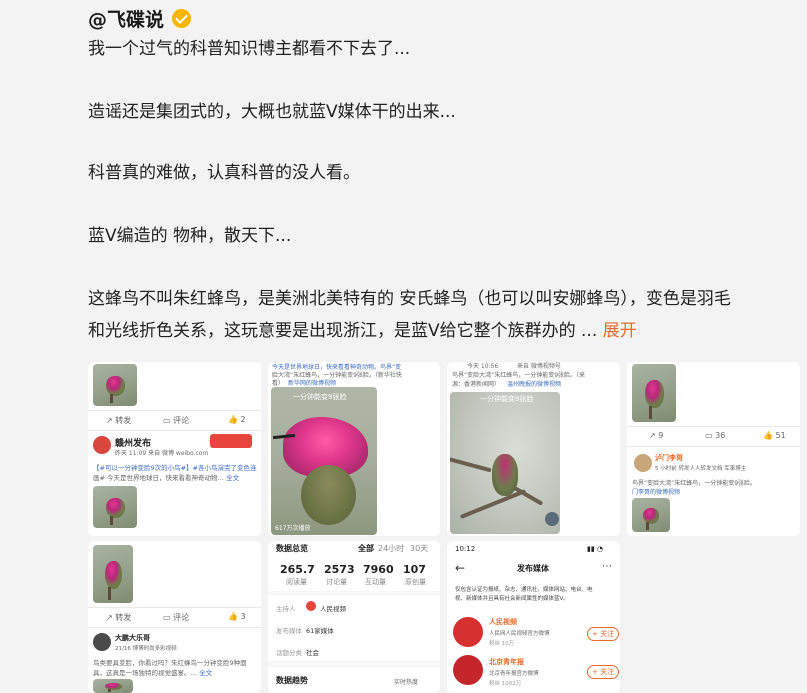  Describe the element at coordinates (465, 549) in the screenshot. I see `status-clock: 10:12` at that location.